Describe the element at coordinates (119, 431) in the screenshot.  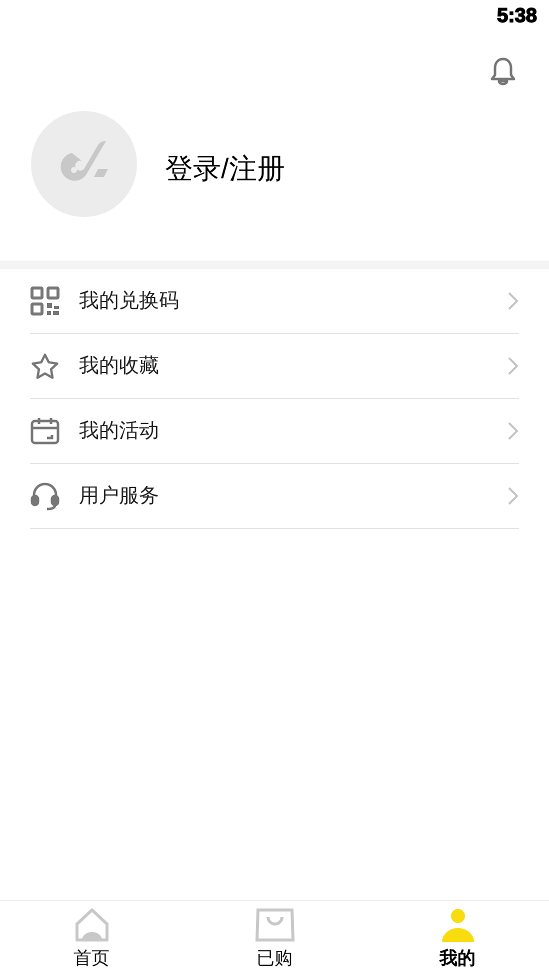
I see `menu-label: 我的活动` at that location.